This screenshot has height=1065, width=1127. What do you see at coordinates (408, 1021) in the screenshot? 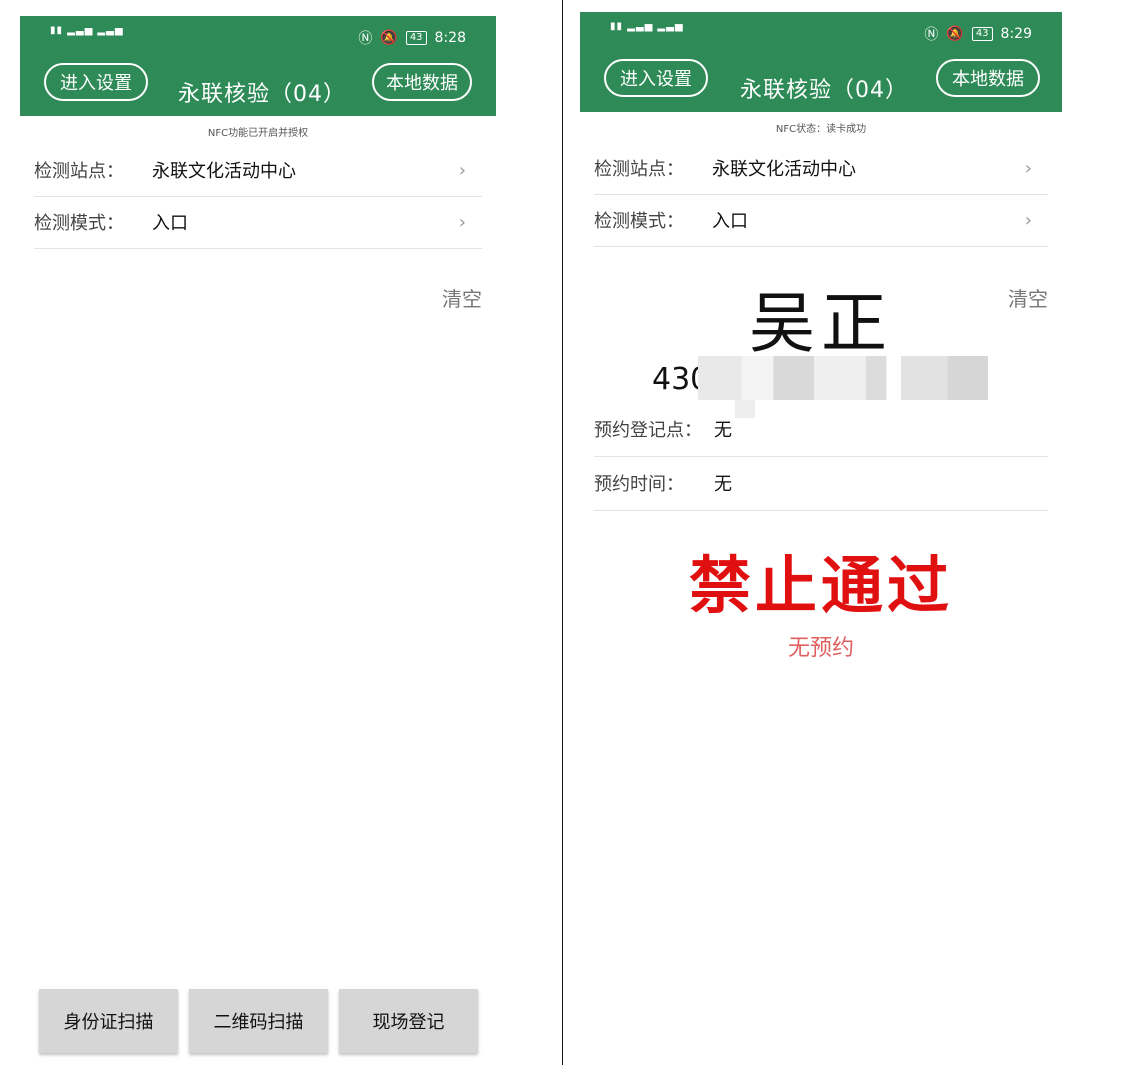
I see `onsite-register-button: 现场登记` at bounding box center [408, 1021].